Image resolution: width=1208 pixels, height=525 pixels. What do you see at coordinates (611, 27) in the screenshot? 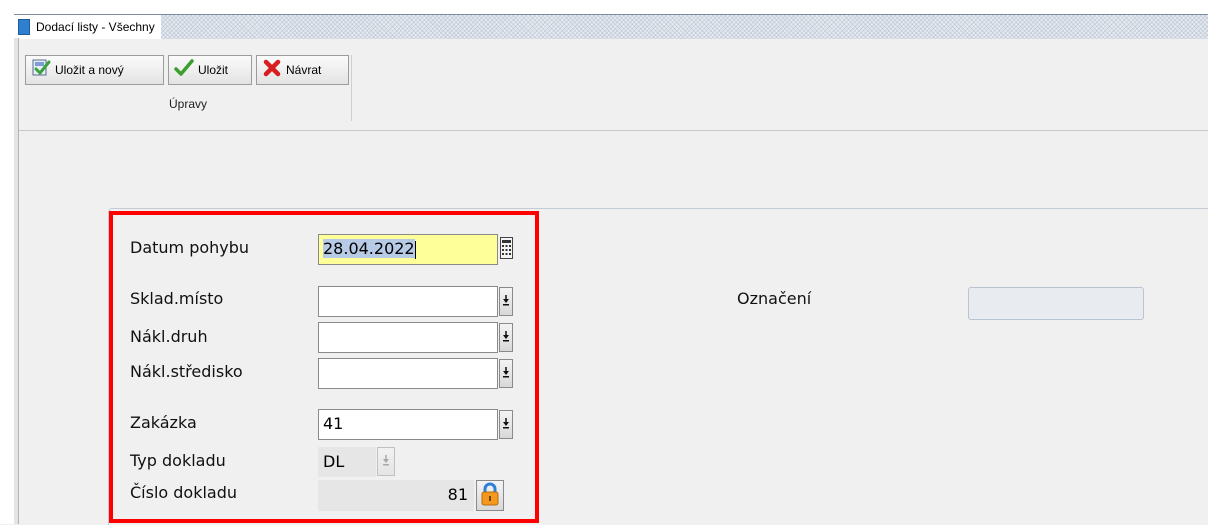
I see `title-bar: Dodací listy - Všechny` at bounding box center [611, 27].